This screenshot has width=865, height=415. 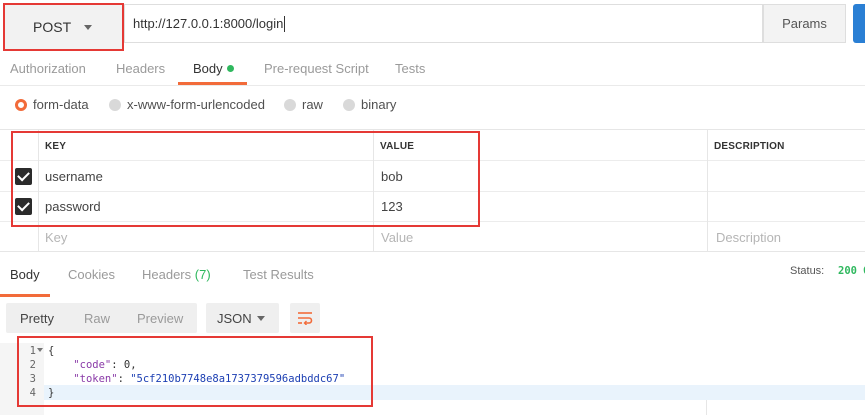 What do you see at coordinates (37, 318) in the screenshot?
I see `pretty-button: Pretty` at bounding box center [37, 318].